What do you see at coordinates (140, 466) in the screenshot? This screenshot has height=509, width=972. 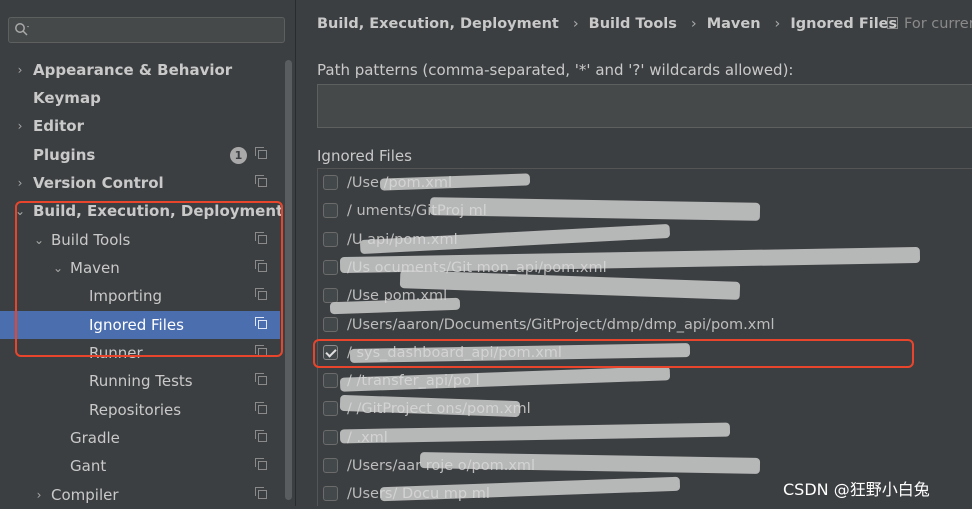 I see `sidebar-item: Gant` at bounding box center [140, 466].